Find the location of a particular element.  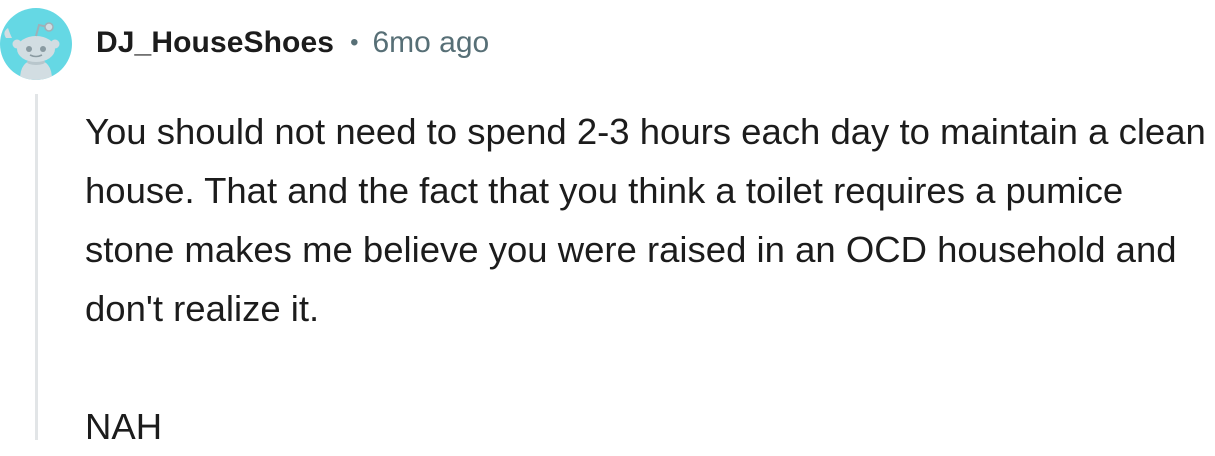

username-link: DJ_HouseShoes is located at coordinates (215, 43).